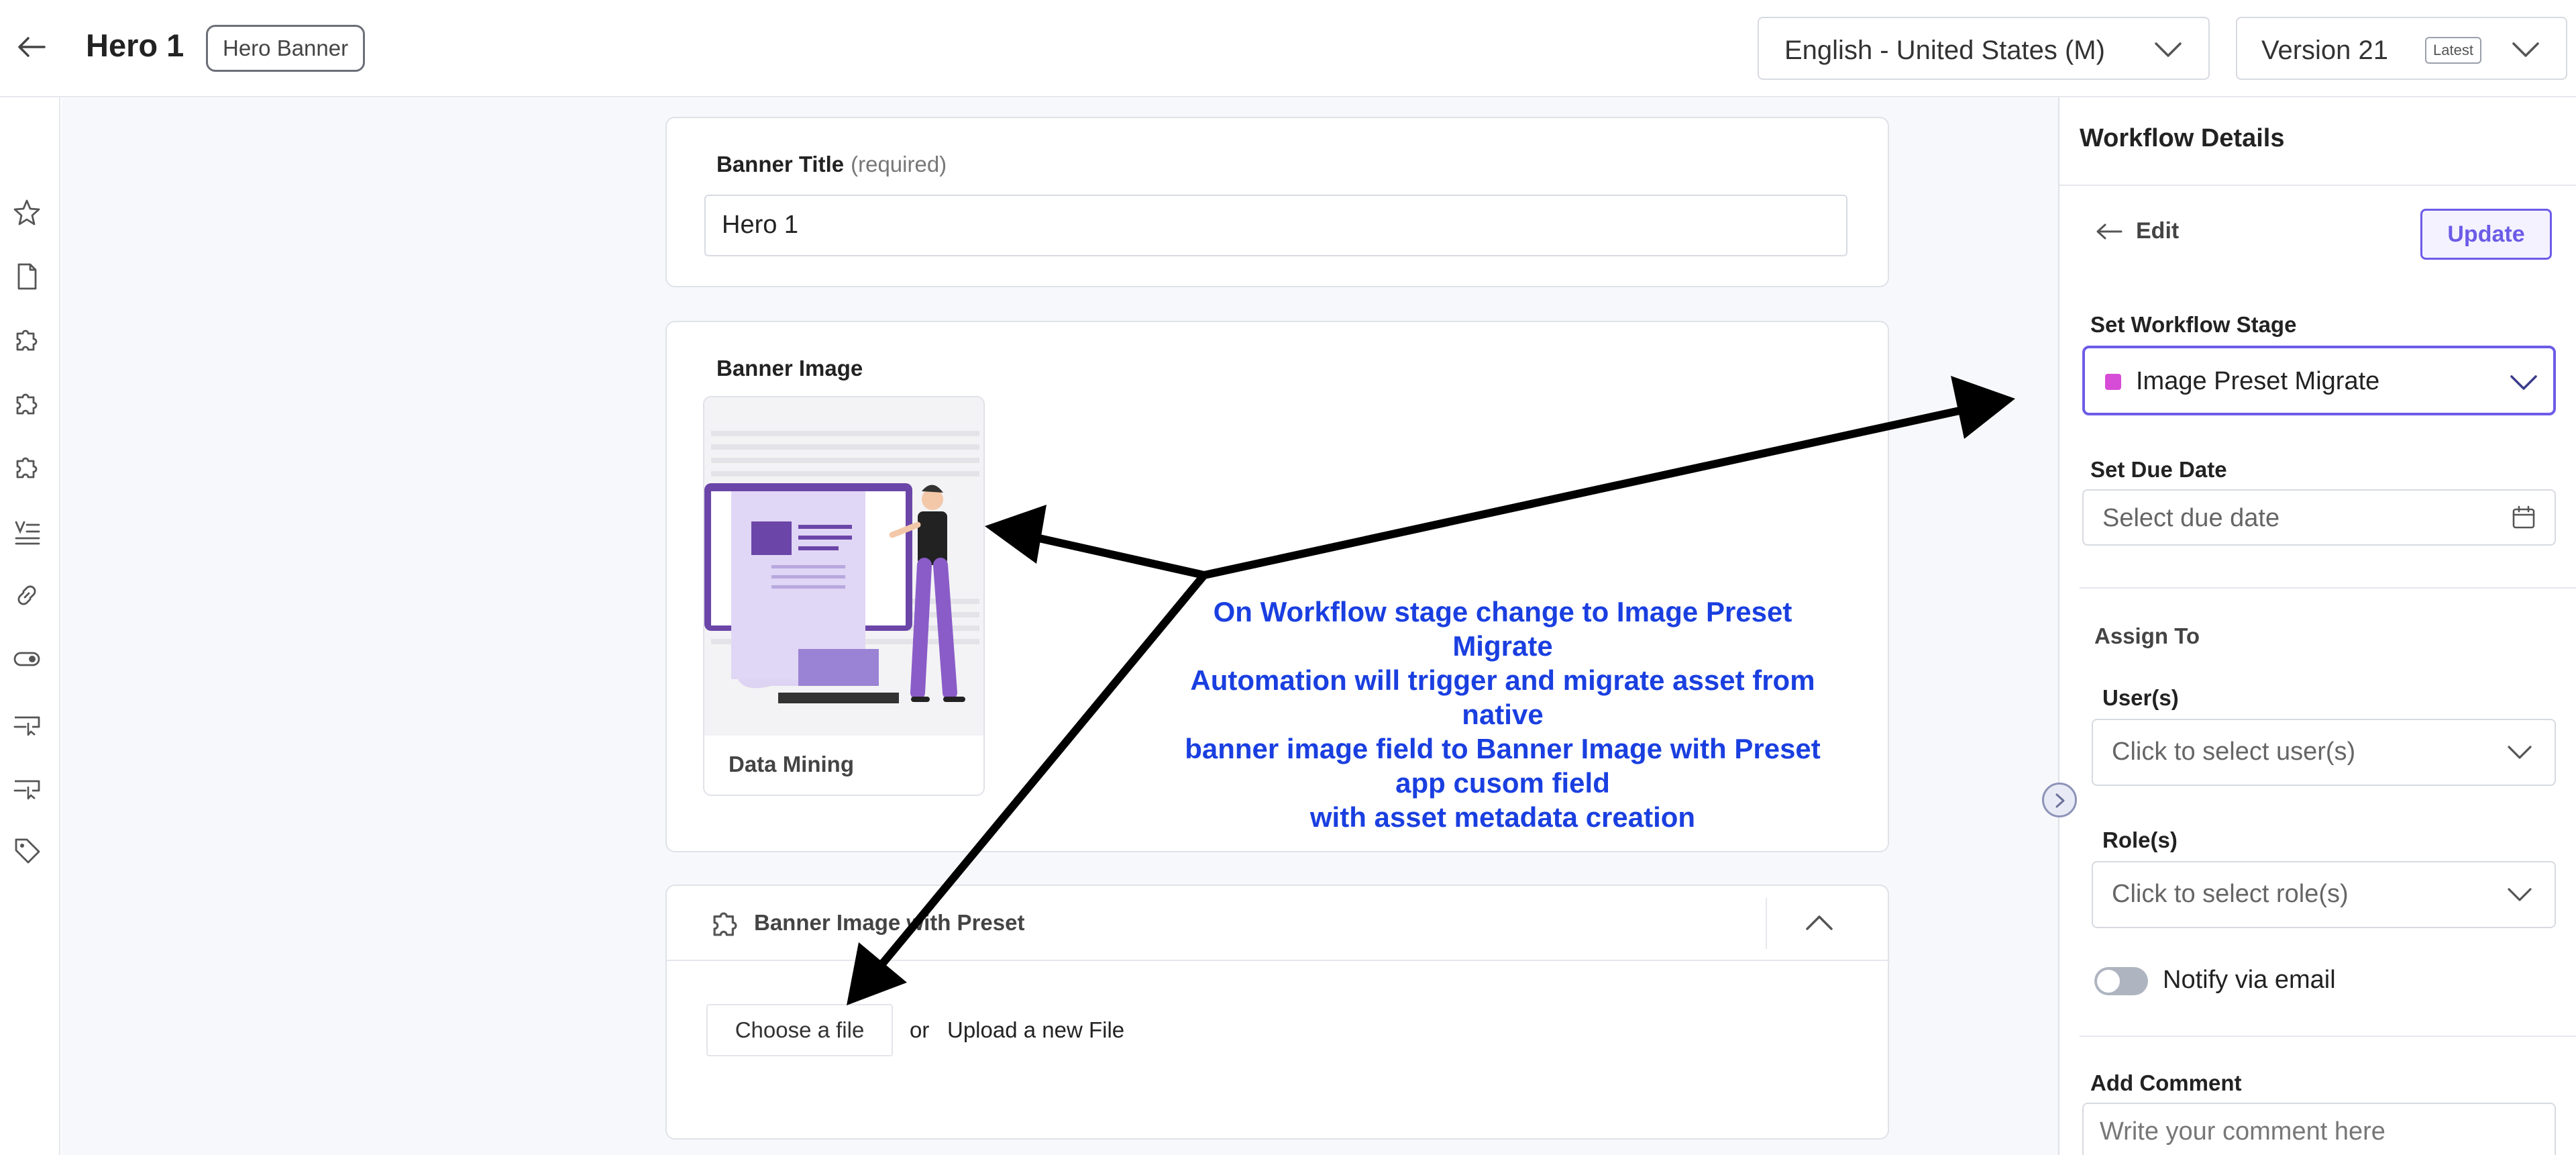  I want to click on field-sidebar, so click(30, 626).